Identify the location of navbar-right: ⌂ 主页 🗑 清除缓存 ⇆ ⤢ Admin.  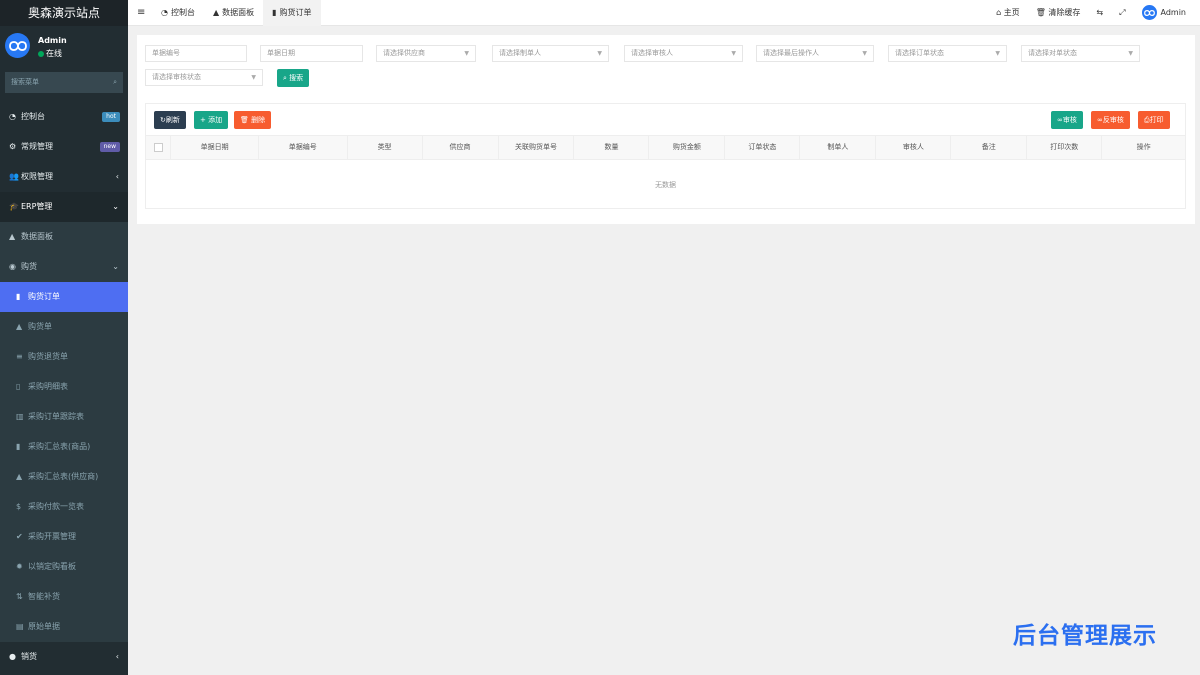
(1094, 13).